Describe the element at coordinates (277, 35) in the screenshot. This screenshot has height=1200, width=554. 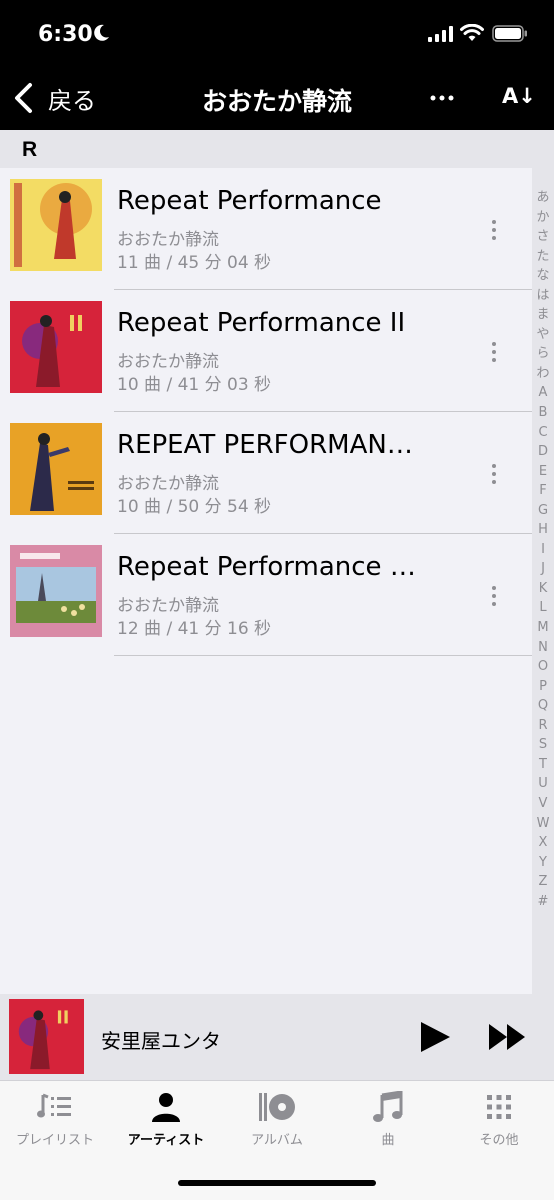
I see `status-bar: 6:30` at that location.